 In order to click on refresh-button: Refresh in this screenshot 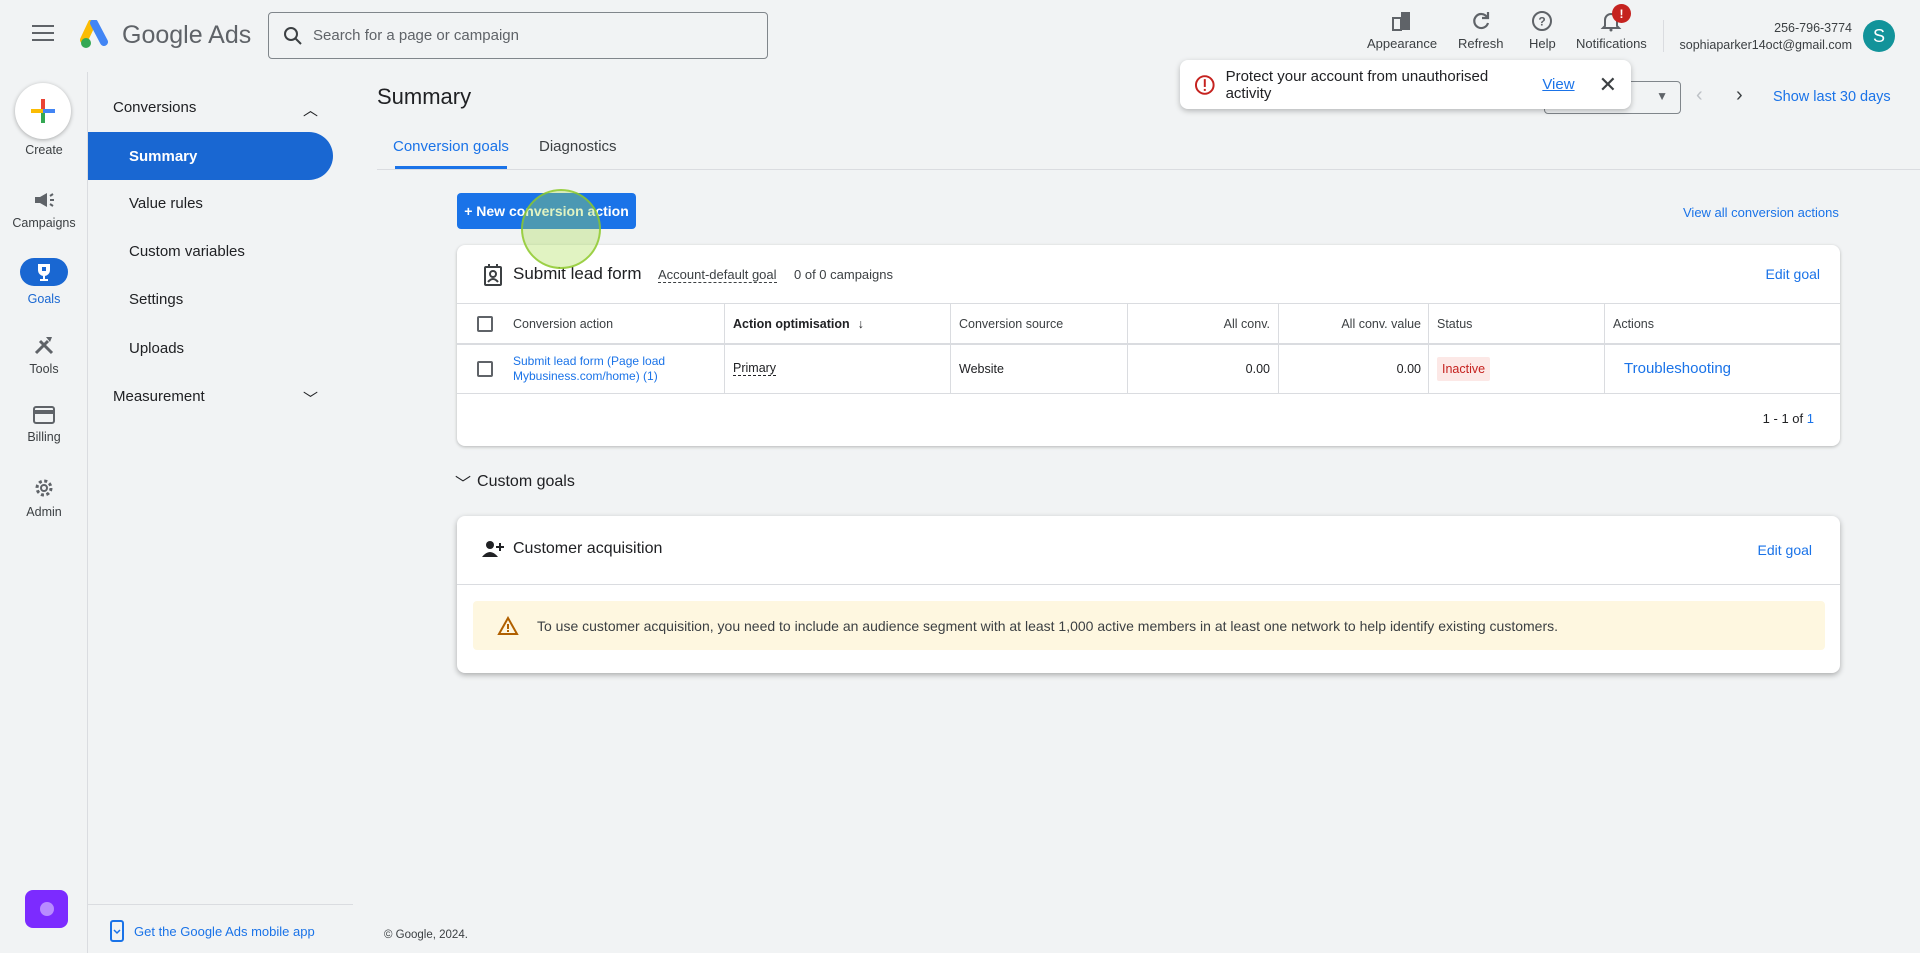, I will do `click(1481, 30)`.